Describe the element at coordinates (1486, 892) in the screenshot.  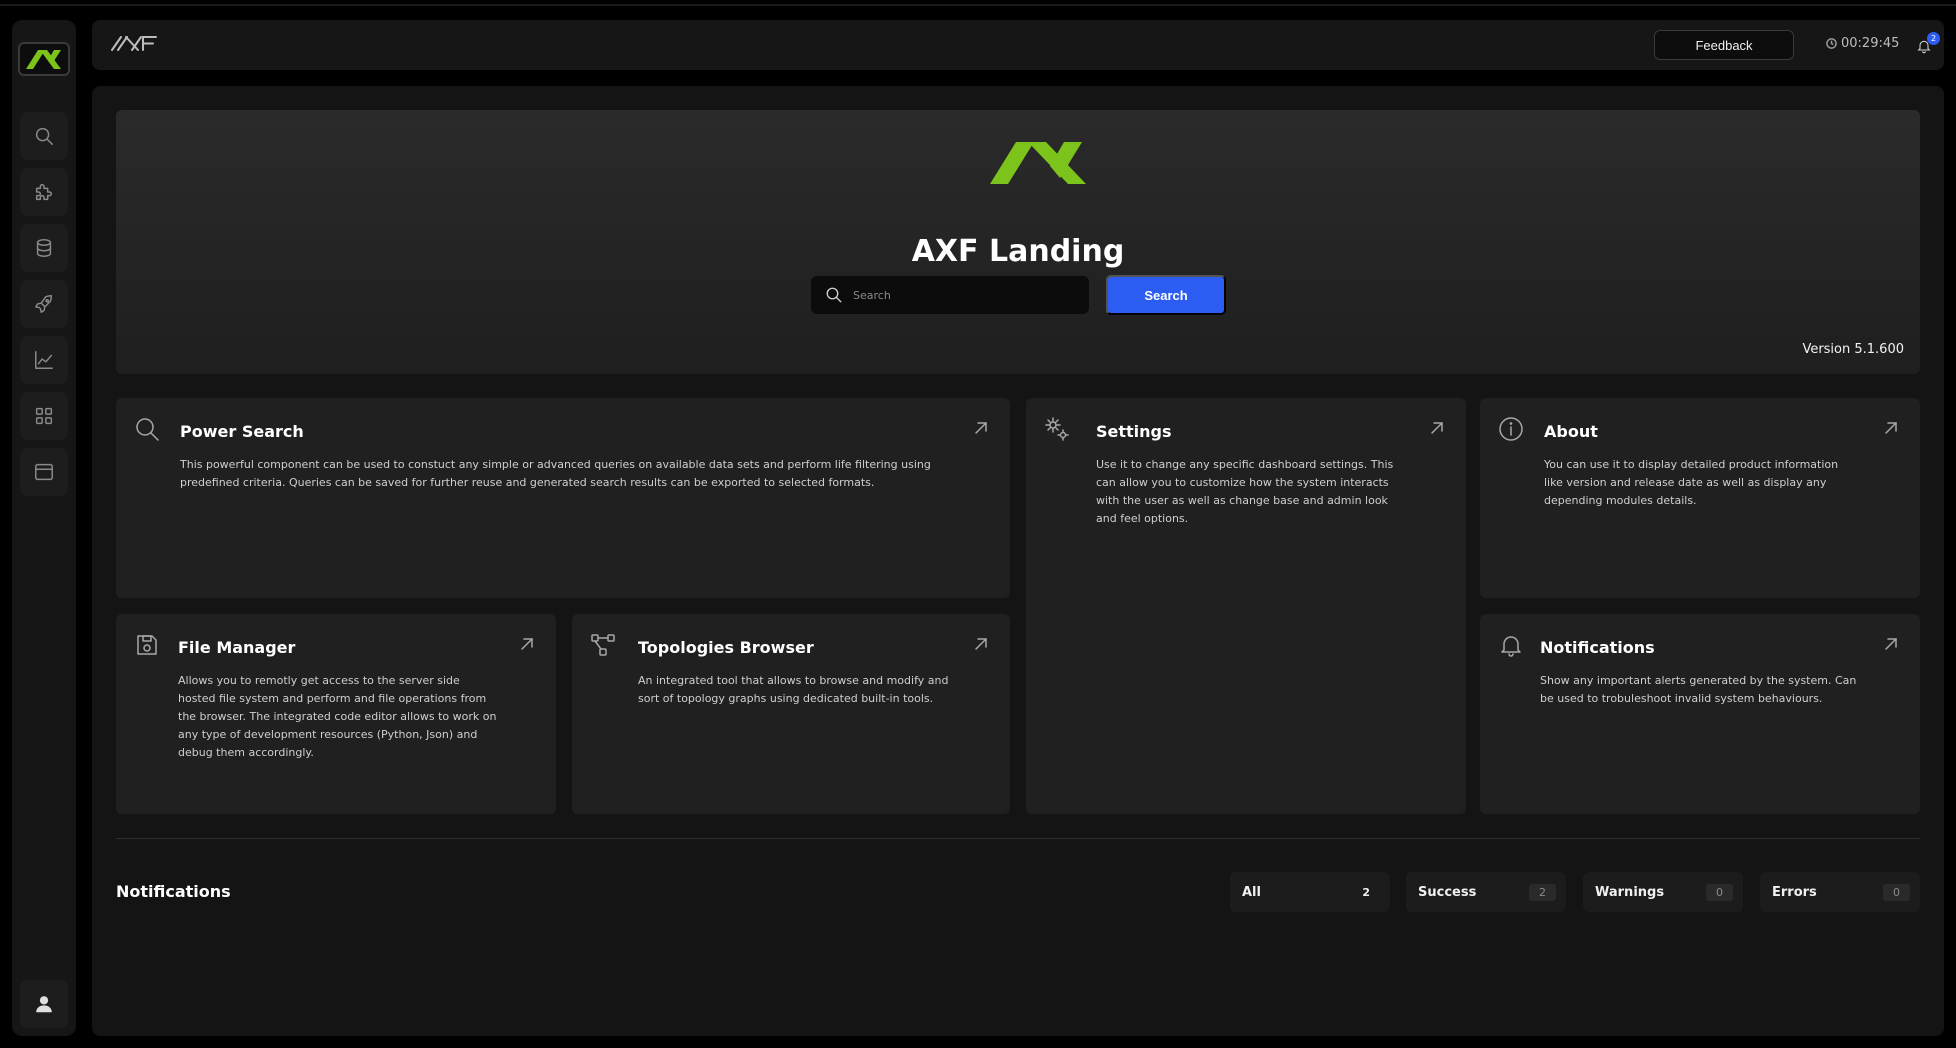
I see `filter-success: Success 2` at that location.